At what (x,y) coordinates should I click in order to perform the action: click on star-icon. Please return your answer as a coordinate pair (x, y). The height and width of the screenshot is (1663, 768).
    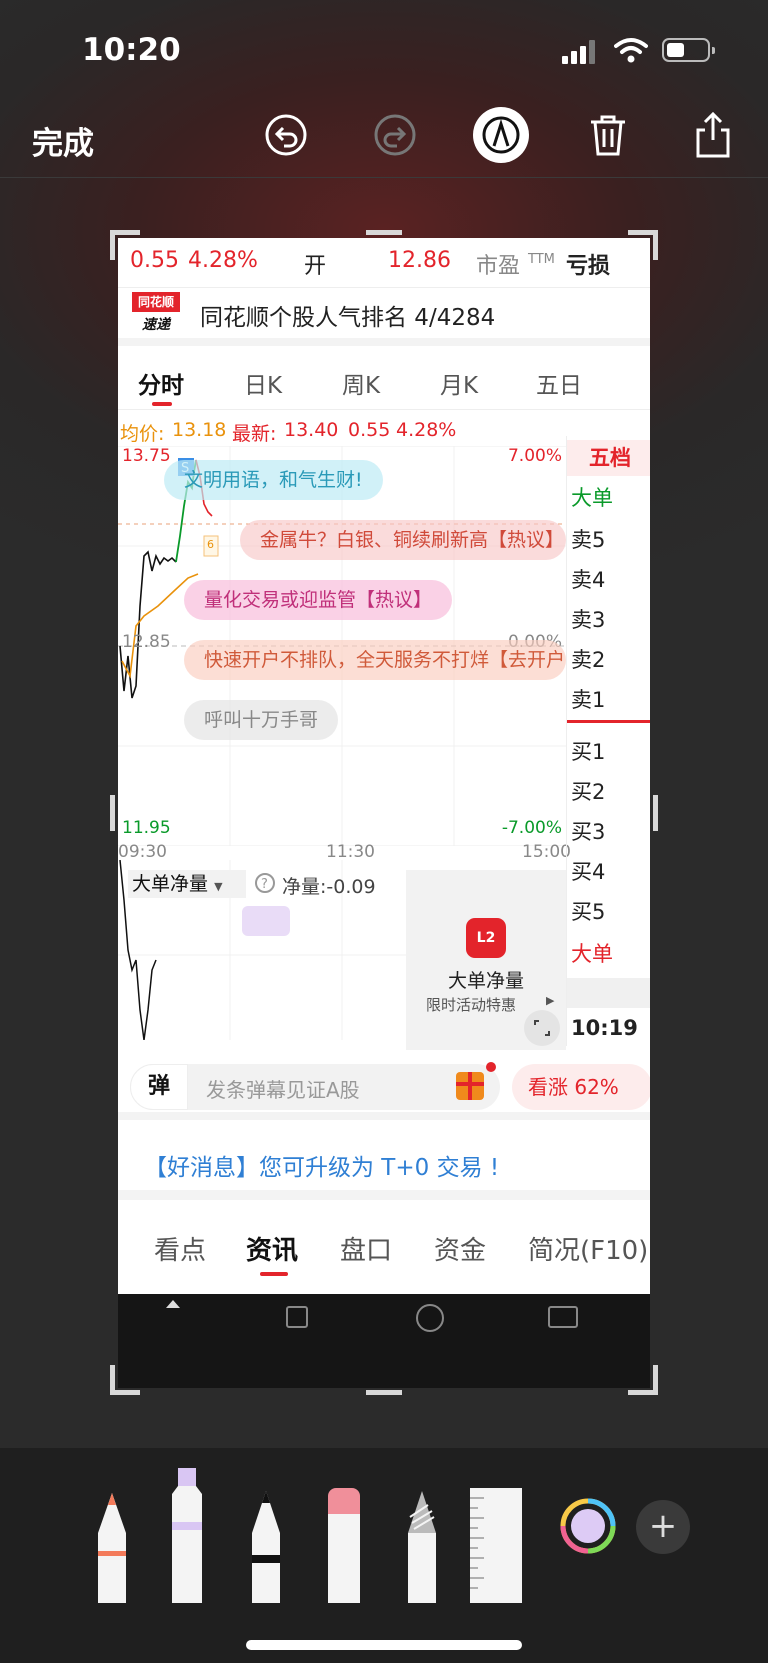
    Looking at the image, I should click on (430, 1318).